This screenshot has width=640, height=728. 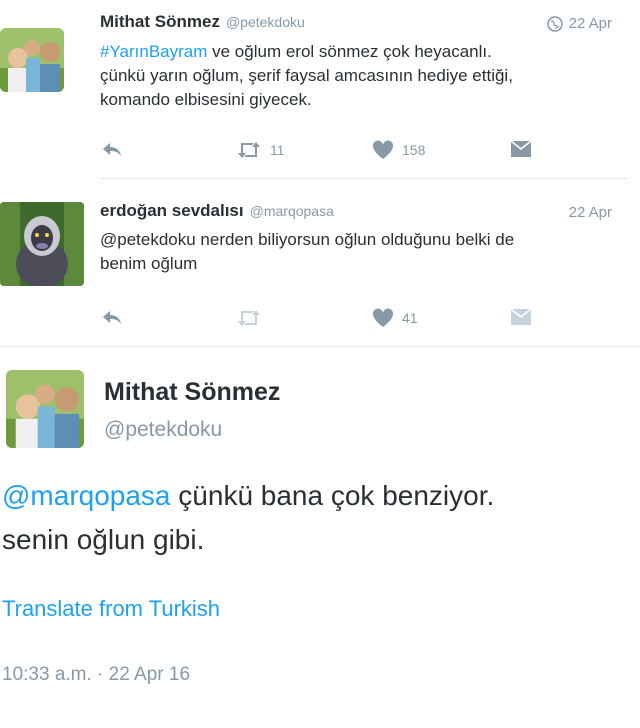 I want to click on retweet-count: 11, so click(x=277, y=150).